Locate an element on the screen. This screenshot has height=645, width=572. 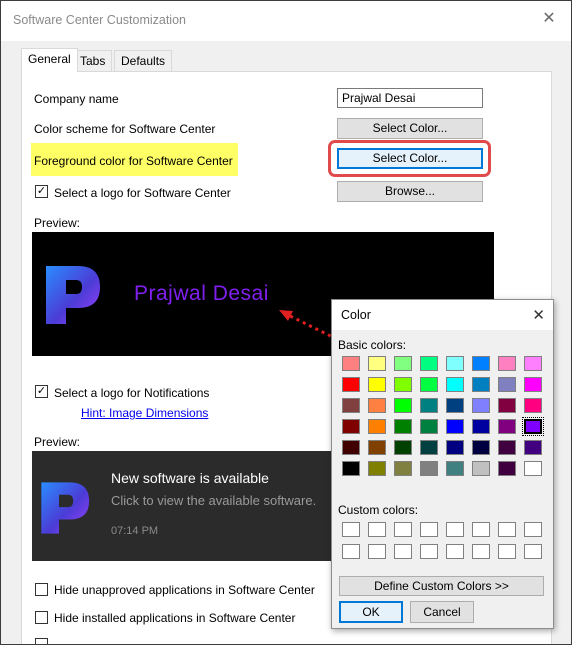
notifications-logo-checkbox: ✓ is located at coordinates (41, 391).